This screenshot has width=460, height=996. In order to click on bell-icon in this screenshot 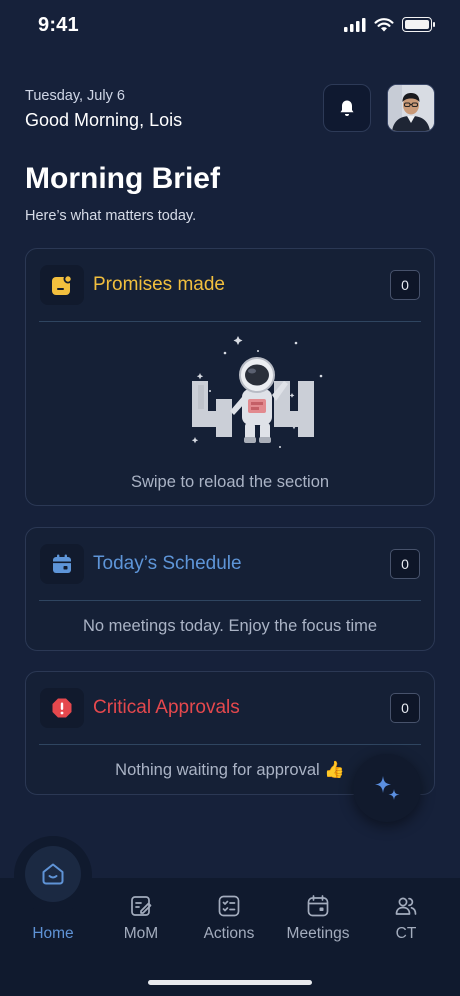, I will do `click(347, 108)`.